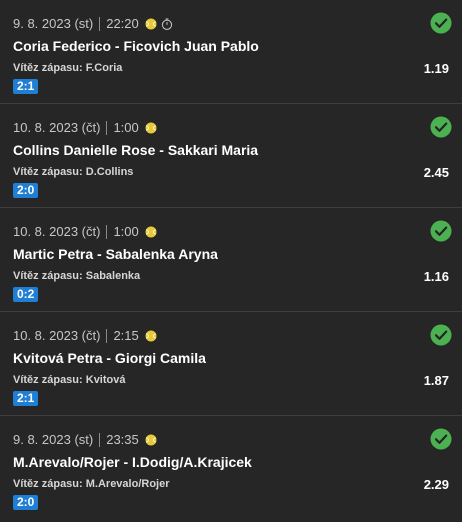  What do you see at coordinates (105, 380) in the screenshot?
I see `selection-value: Kvitová` at bounding box center [105, 380].